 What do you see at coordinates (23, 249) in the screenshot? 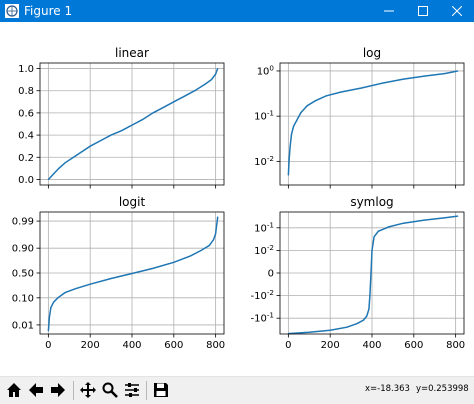
I see `y-tick-label: 0.90` at bounding box center [23, 249].